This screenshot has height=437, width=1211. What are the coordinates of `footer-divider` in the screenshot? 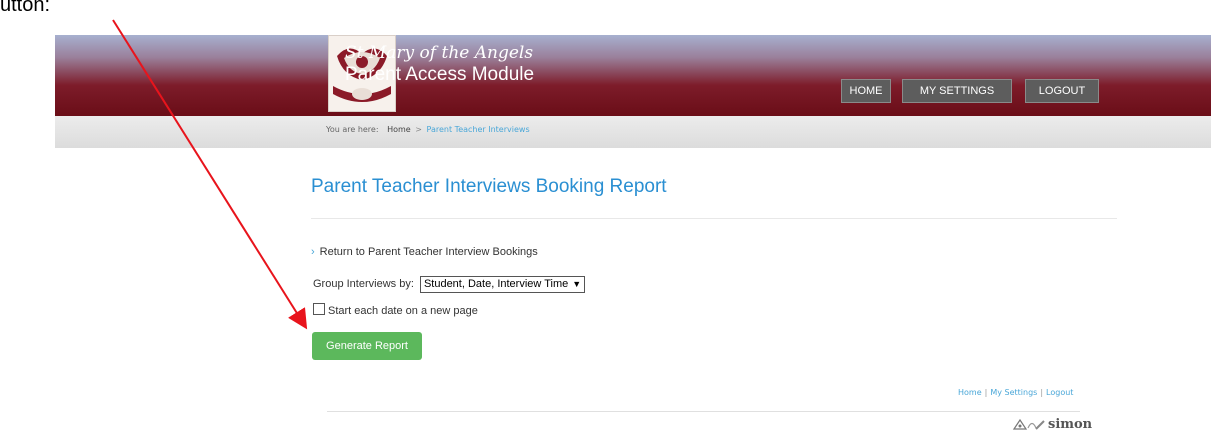 It's located at (703, 411).